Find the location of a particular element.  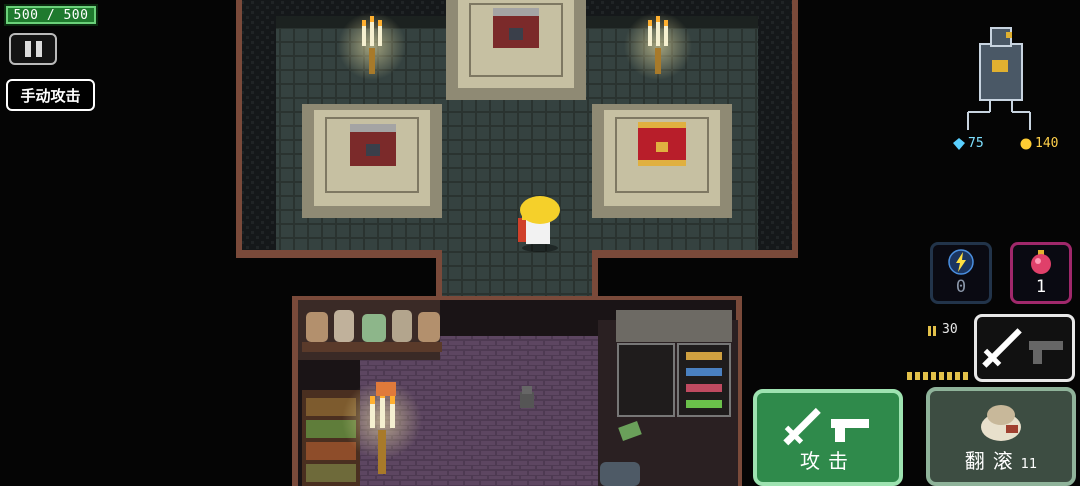

weapon-swap-button is located at coordinates (1024, 348).